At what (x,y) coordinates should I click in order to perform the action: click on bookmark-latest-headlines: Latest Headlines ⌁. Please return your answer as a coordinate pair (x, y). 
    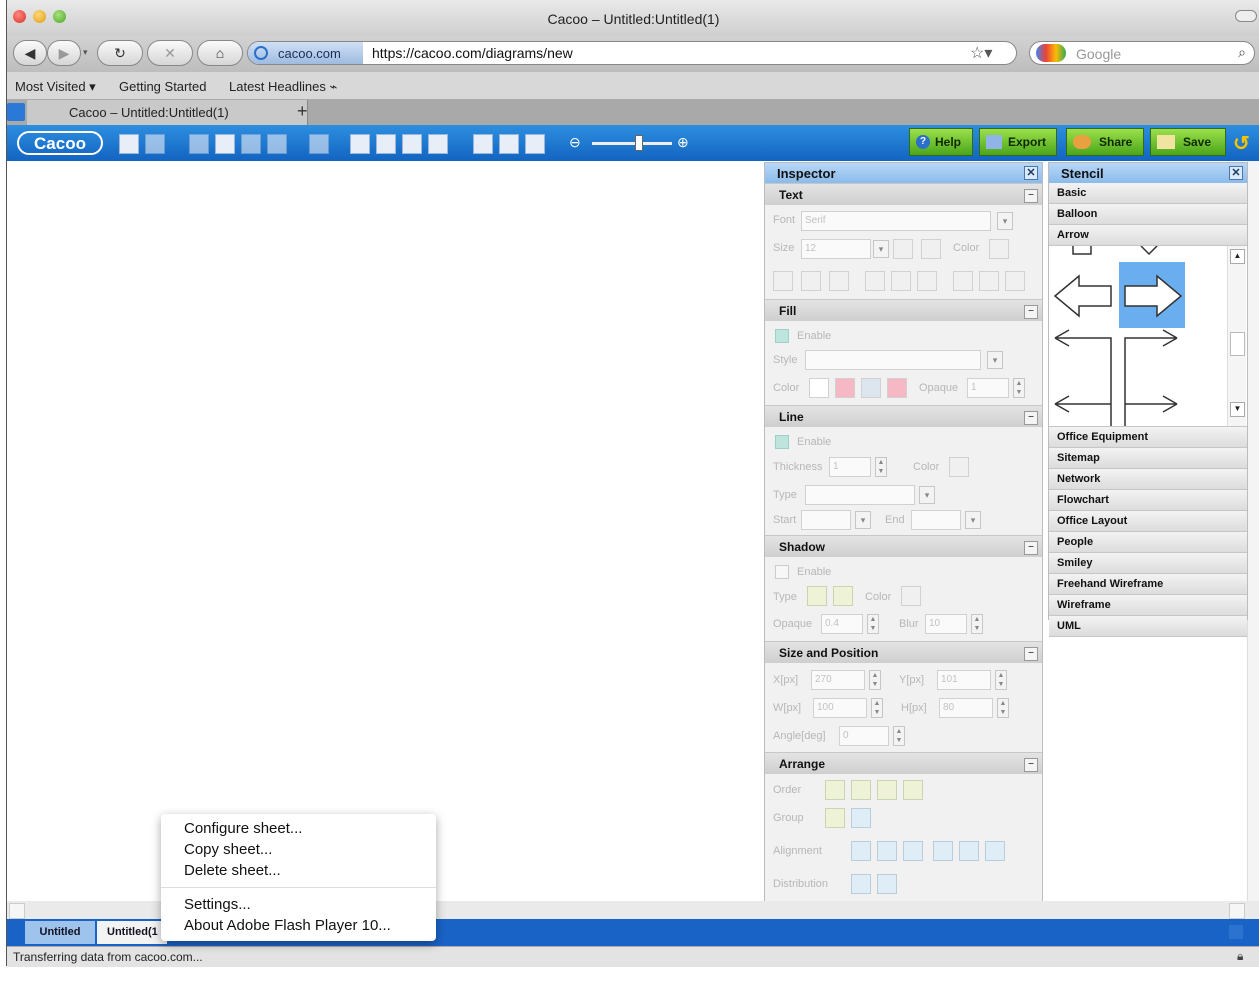
    Looking at the image, I should click on (283, 87).